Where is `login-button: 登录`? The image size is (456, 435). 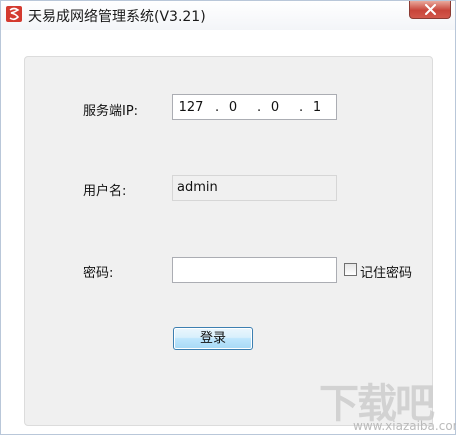 login-button: 登录 is located at coordinates (213, 338).